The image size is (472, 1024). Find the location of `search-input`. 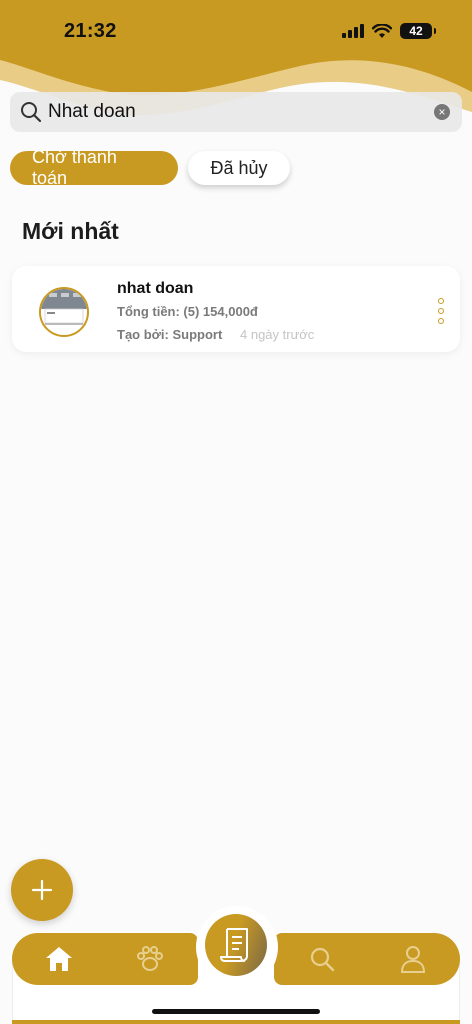

search-input is located at coordinates (239, 112).